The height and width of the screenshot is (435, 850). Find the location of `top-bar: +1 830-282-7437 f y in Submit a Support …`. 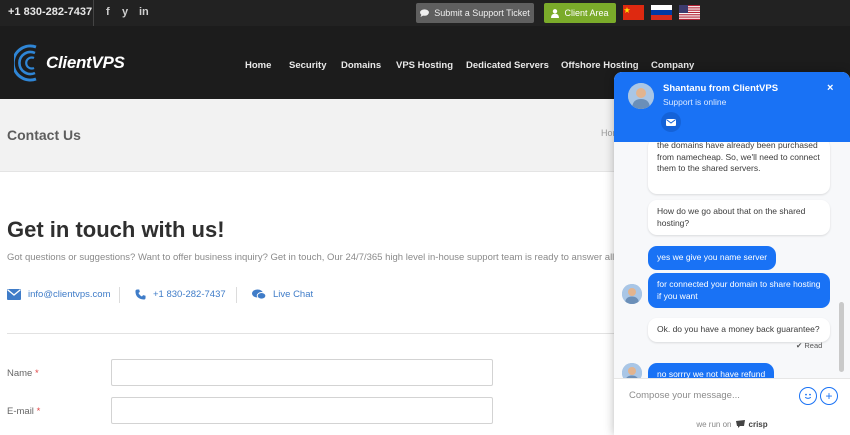

top-bar: +1 830-282-7437 f y in Submit a Support … is located at coordinates (425, 13).